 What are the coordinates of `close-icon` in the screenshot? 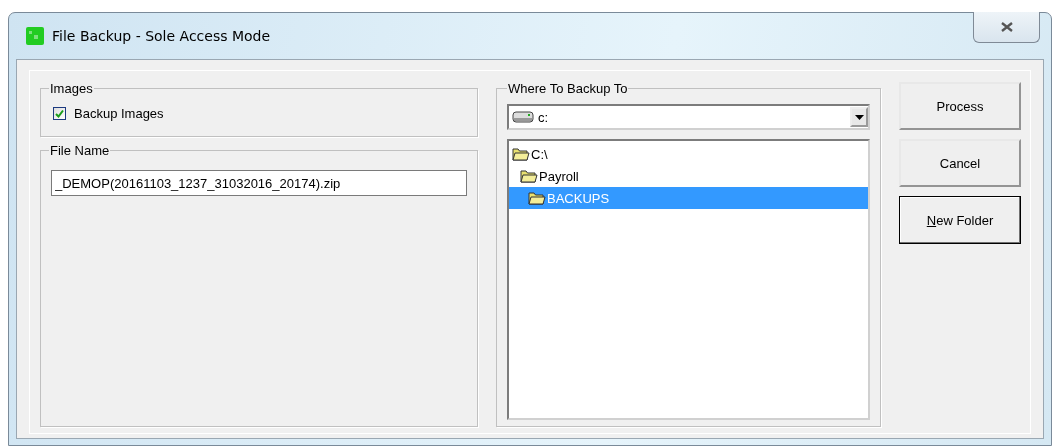 It's located at (1006, 27).